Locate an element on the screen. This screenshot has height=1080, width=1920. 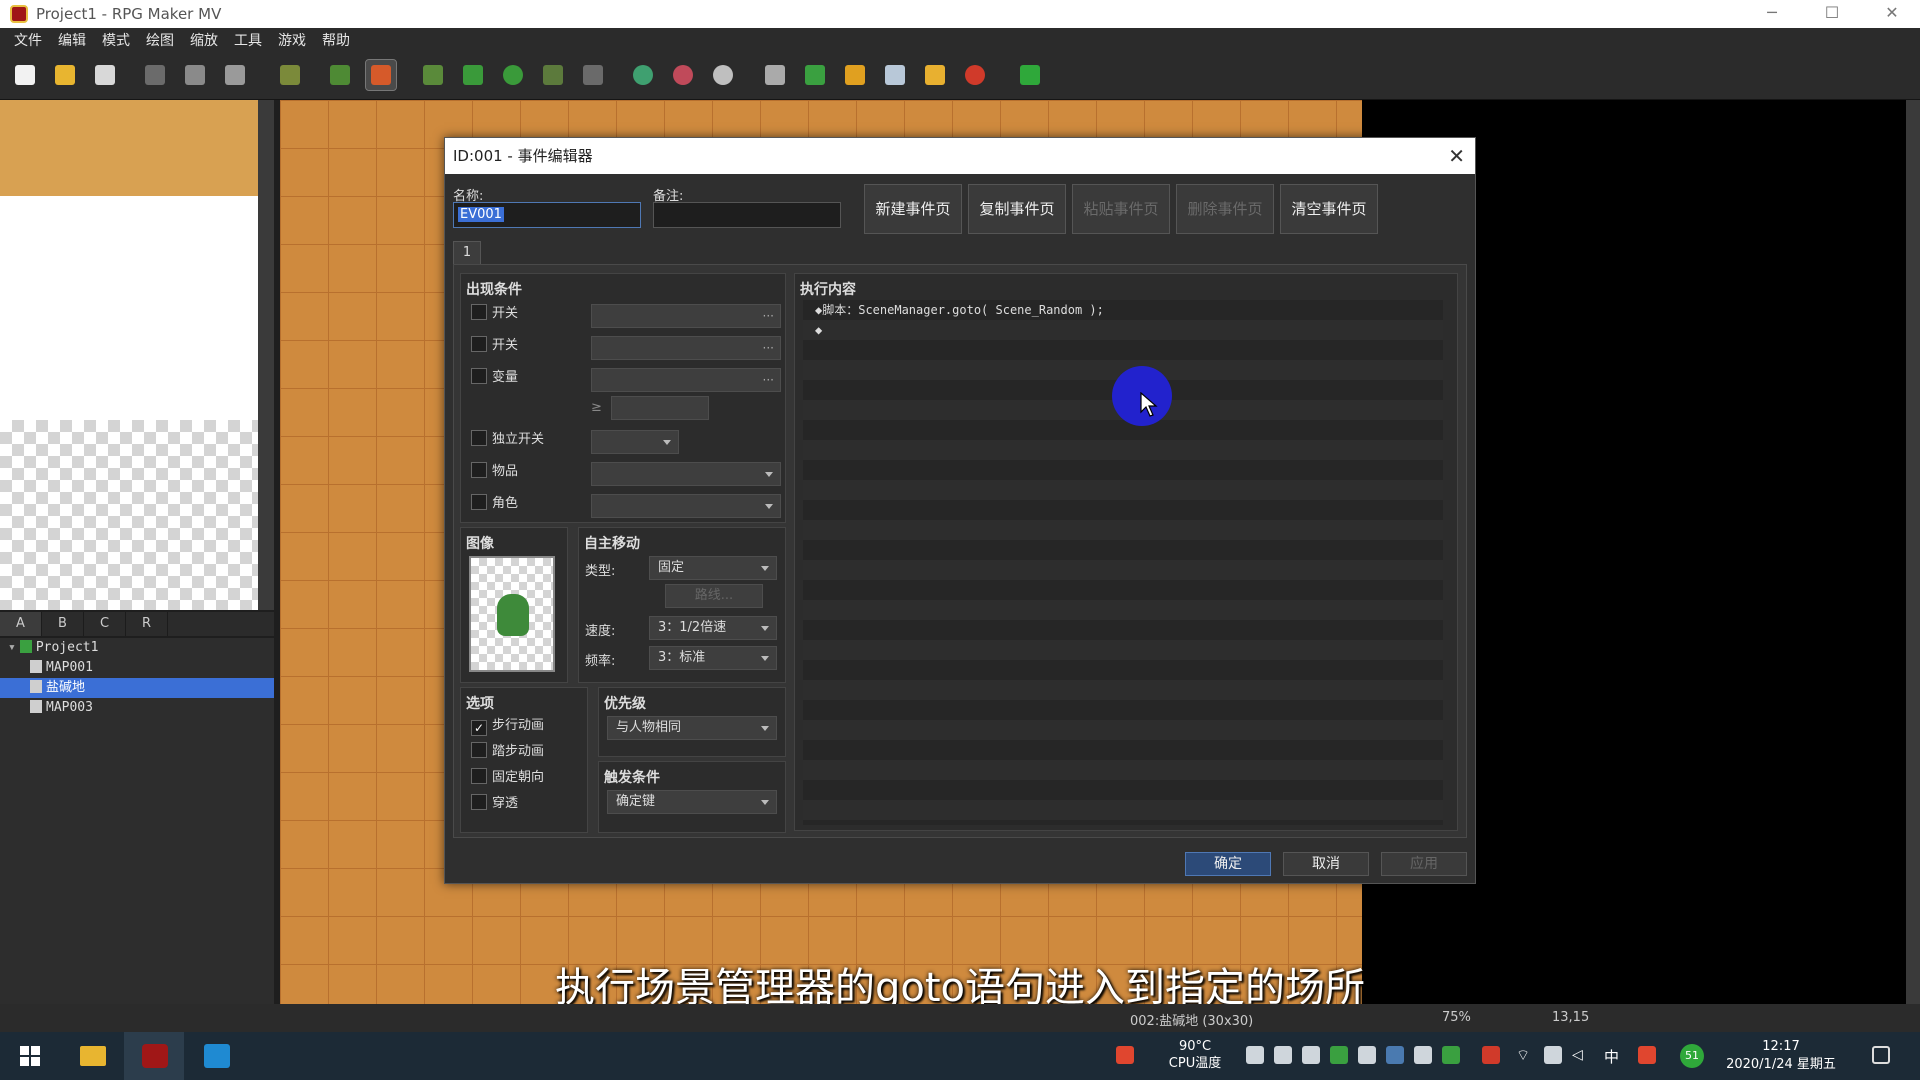
sogou-ime-icon is located at coordinates (1125, 1055).